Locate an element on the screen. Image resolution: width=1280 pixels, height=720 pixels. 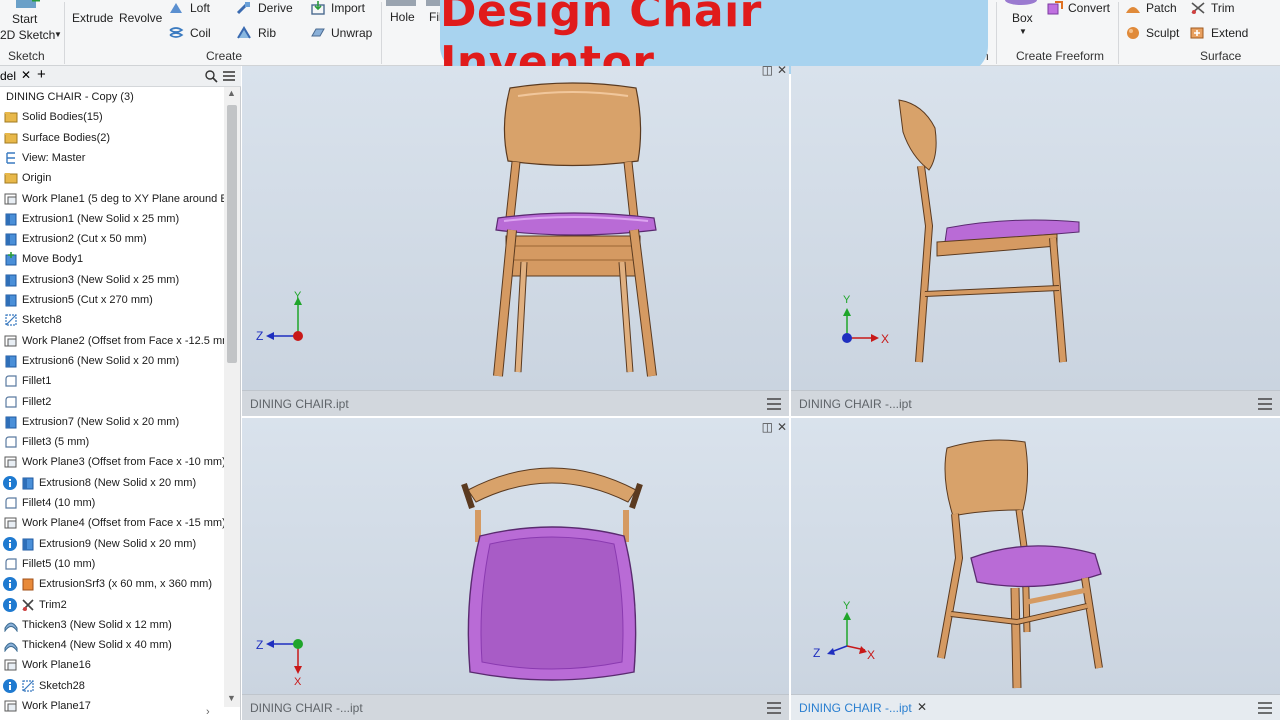
tree-item-label: Extrusion7 (New Solid x 20 mm) is located at coordinates (101, 421).